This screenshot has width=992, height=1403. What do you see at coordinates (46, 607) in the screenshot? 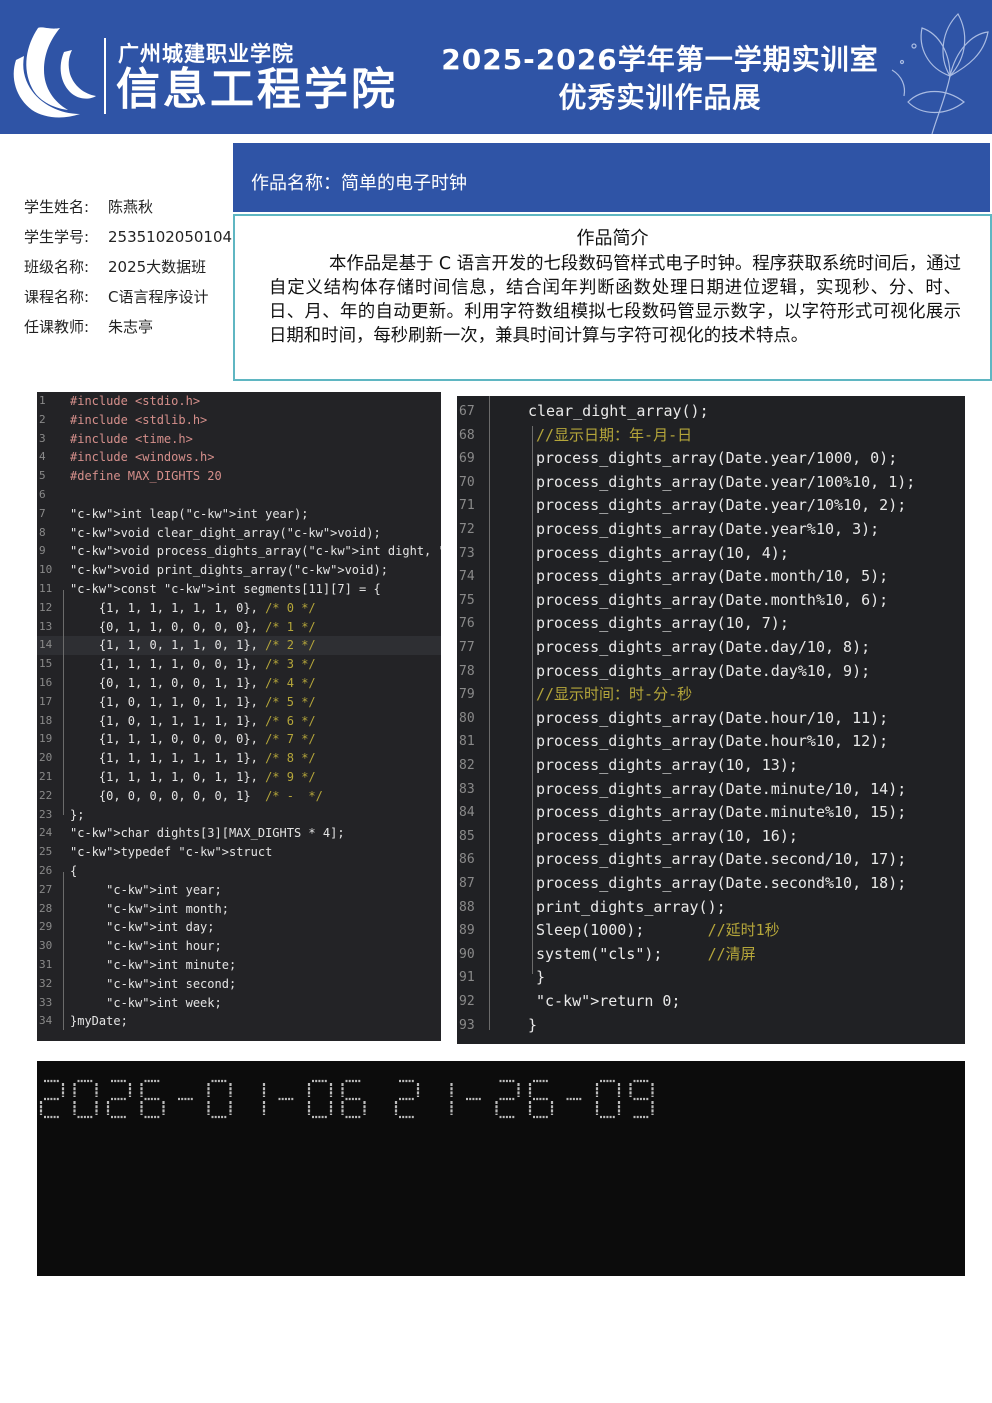
I see `line-number: 12` at bounding box center [46, 607].